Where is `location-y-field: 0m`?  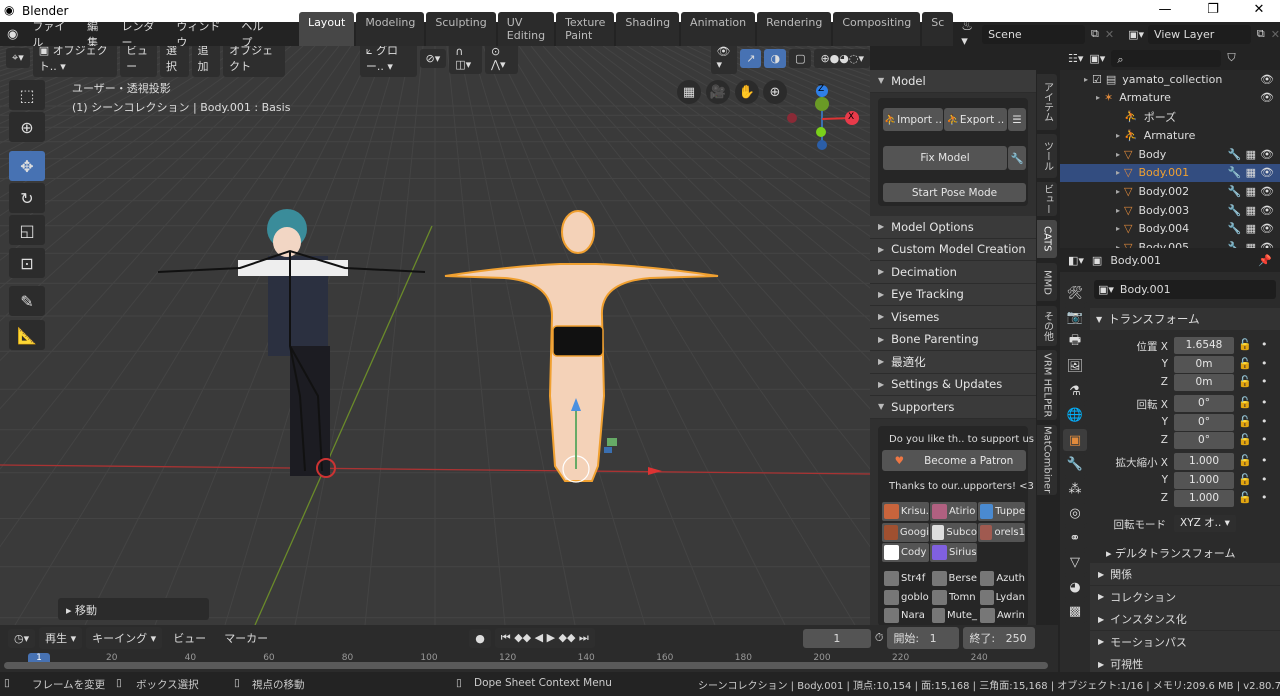
location-y-field: 0m is located at coordinates (1204, 364).